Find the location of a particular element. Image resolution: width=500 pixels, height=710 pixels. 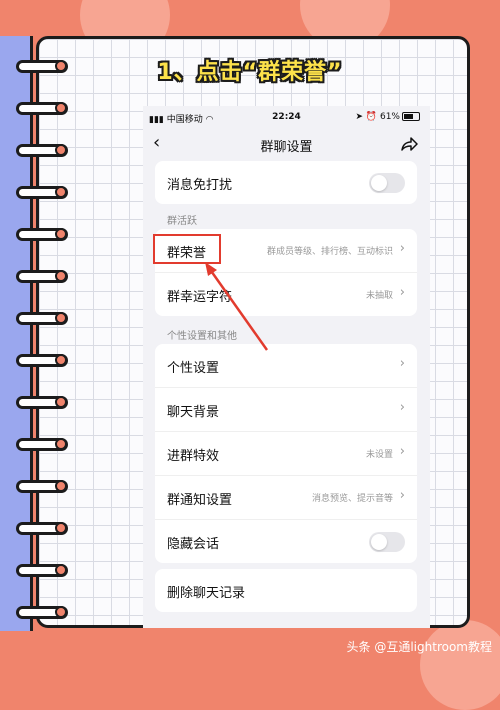

mute-label: 消息免打扰 is located at coordinates (200, 185).